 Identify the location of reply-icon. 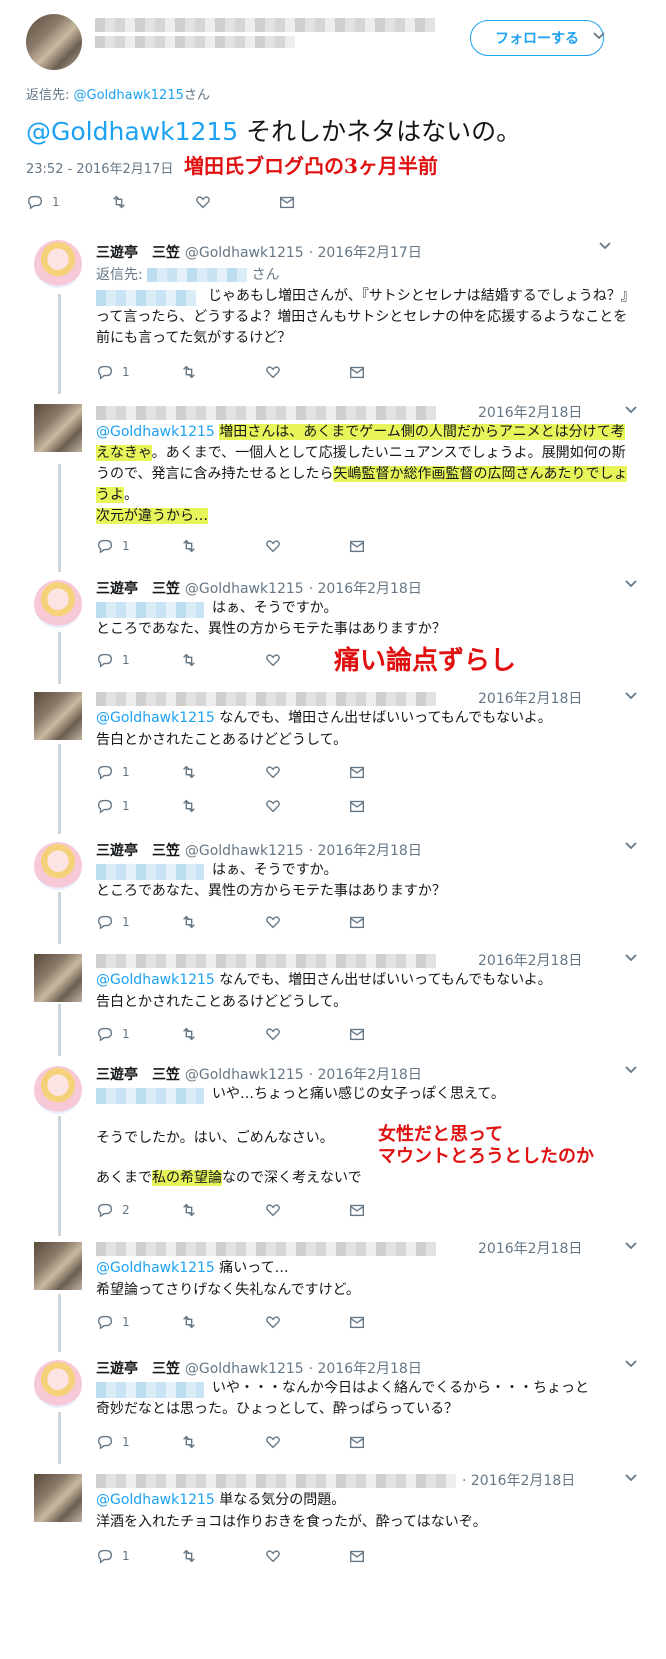
(105, 1556).